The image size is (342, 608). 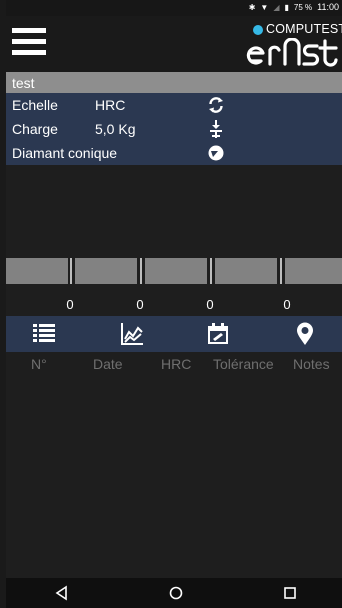 What do you see at coordinates (290, 593) in the screenshot?
I see `recents-icon` at bounding box center [290, 593].